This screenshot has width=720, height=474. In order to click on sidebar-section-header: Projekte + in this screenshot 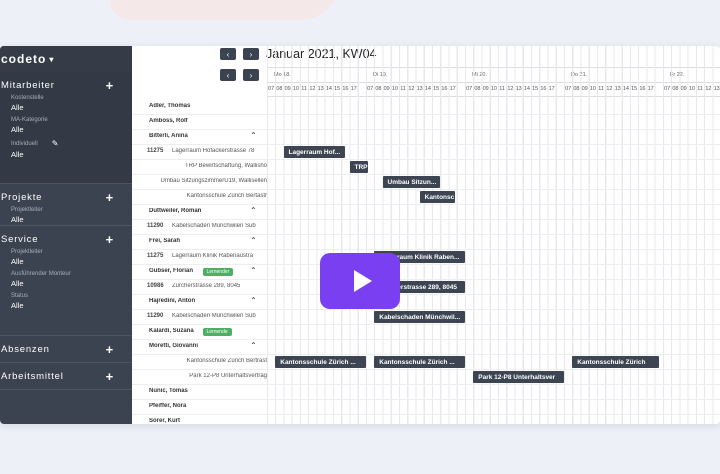, I will do `click(66, 197)`.